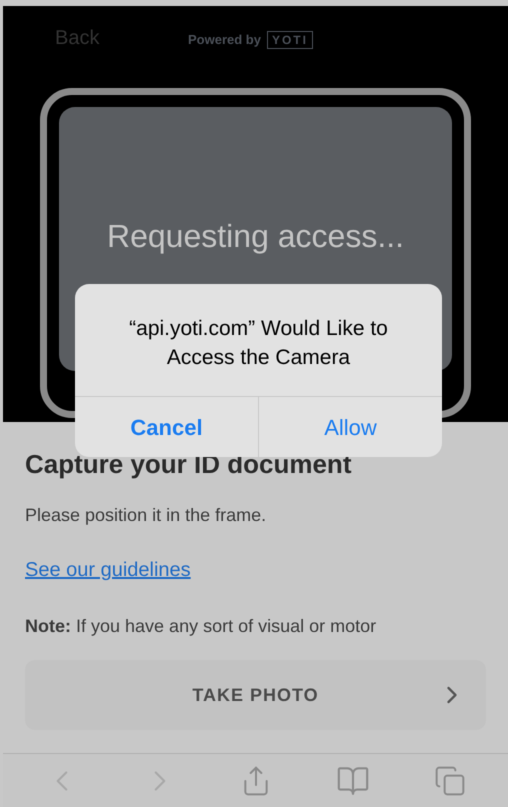 Image resolution: width=508 pixels, height=807 pixels. What do you see at coordinates (166, 427) in the screenshot?
I see `cancel-button: Cancel` at bounding box center [166, 427].